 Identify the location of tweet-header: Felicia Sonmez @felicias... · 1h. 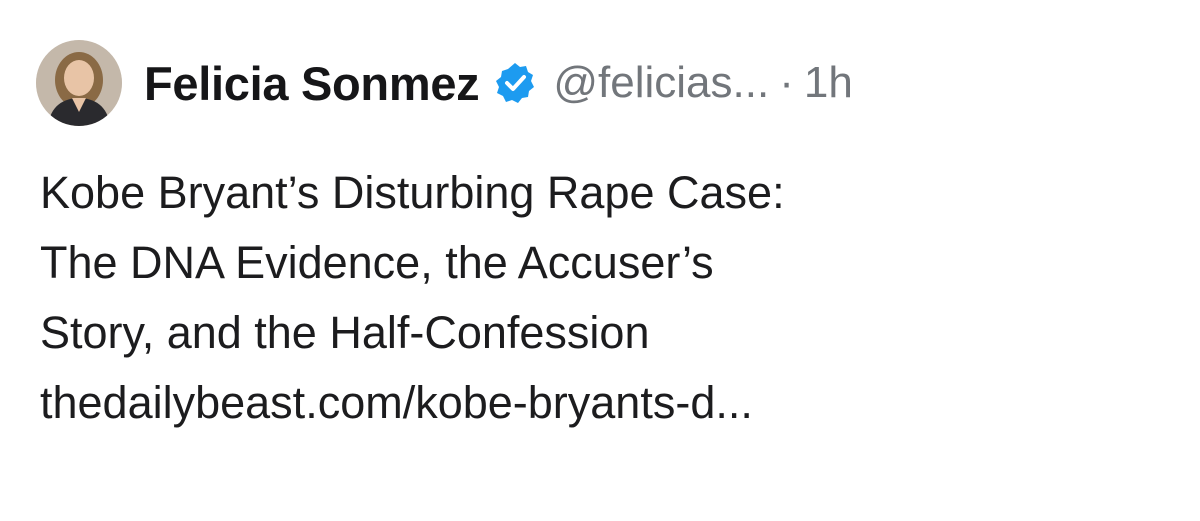
(444, 83).